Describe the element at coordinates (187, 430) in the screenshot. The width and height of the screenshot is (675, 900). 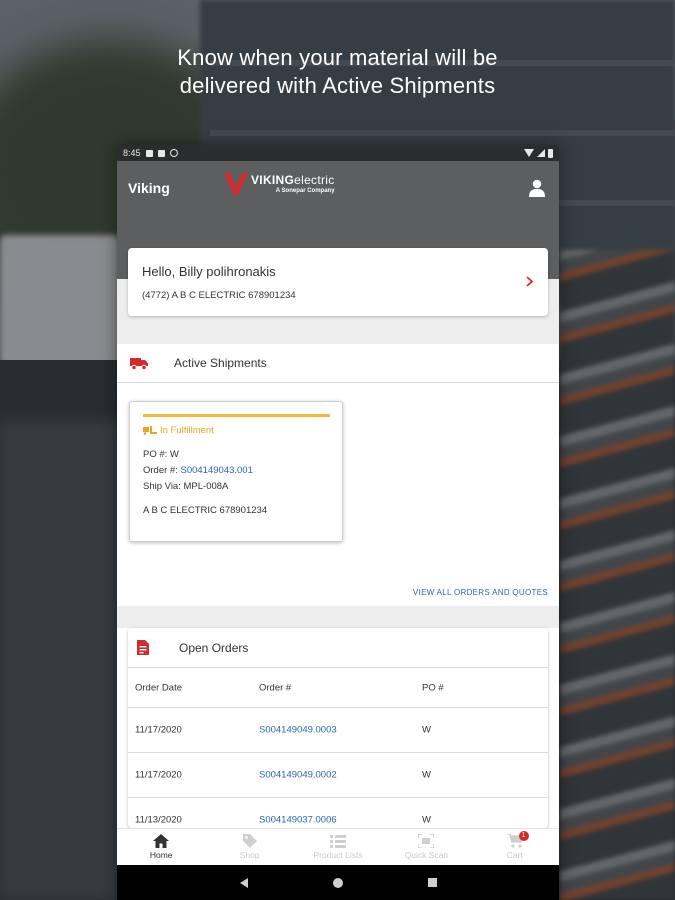
I see `shipment-status-label: In Fulfillment` at that location.